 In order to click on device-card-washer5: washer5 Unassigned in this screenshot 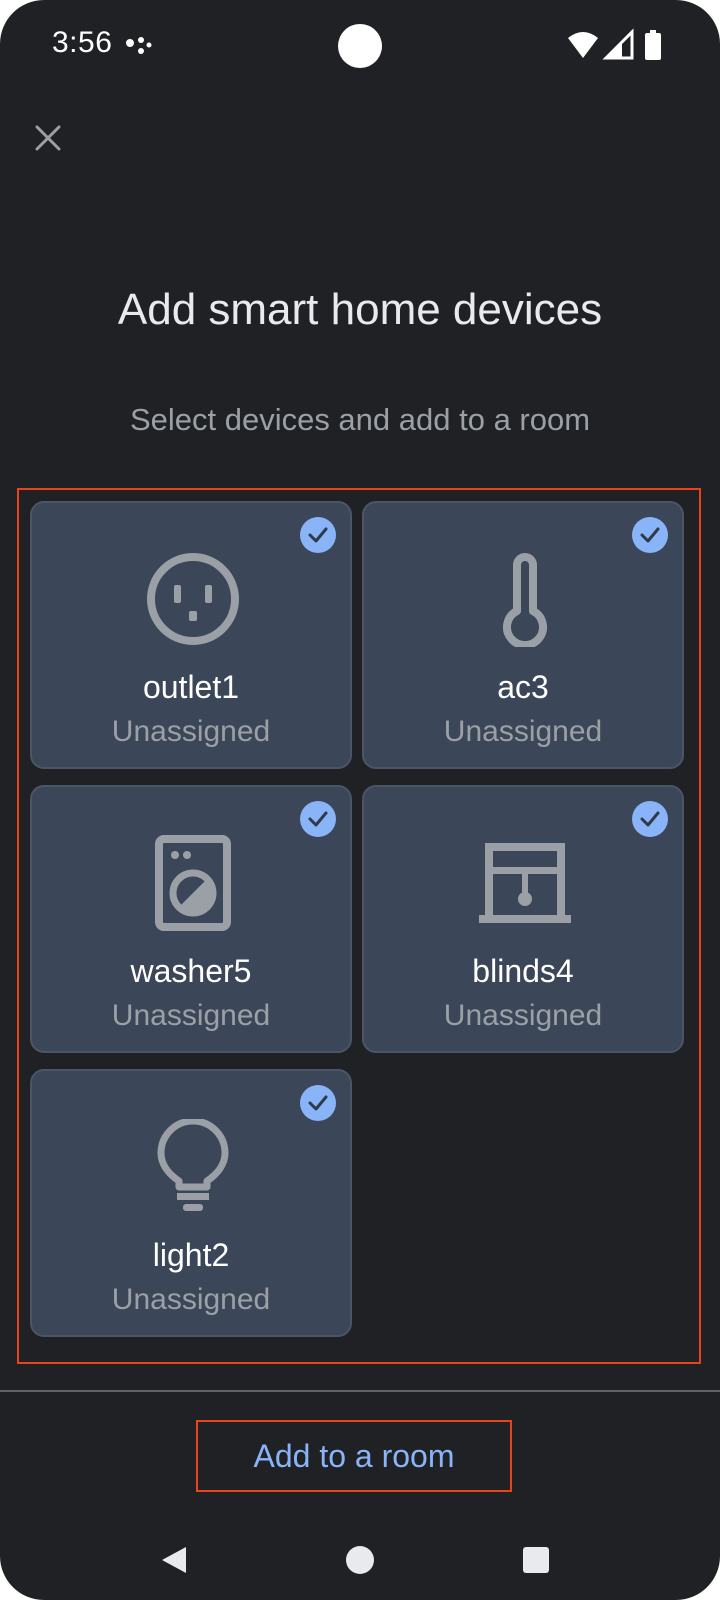, I will do `click(191, 919)`.